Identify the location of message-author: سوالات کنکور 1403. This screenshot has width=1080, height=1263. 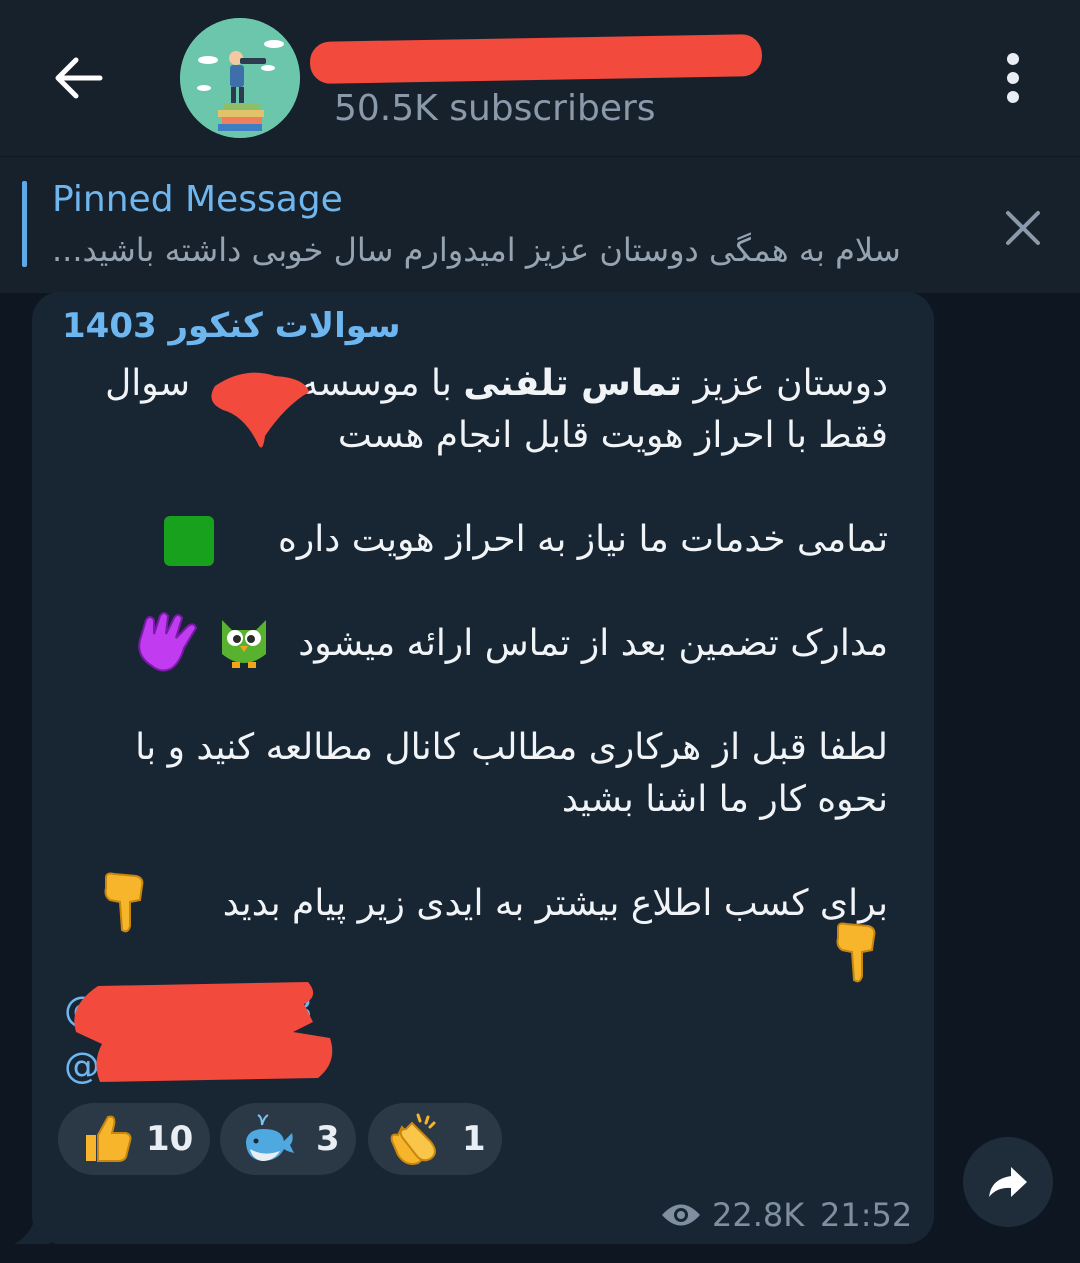
(231, 326).